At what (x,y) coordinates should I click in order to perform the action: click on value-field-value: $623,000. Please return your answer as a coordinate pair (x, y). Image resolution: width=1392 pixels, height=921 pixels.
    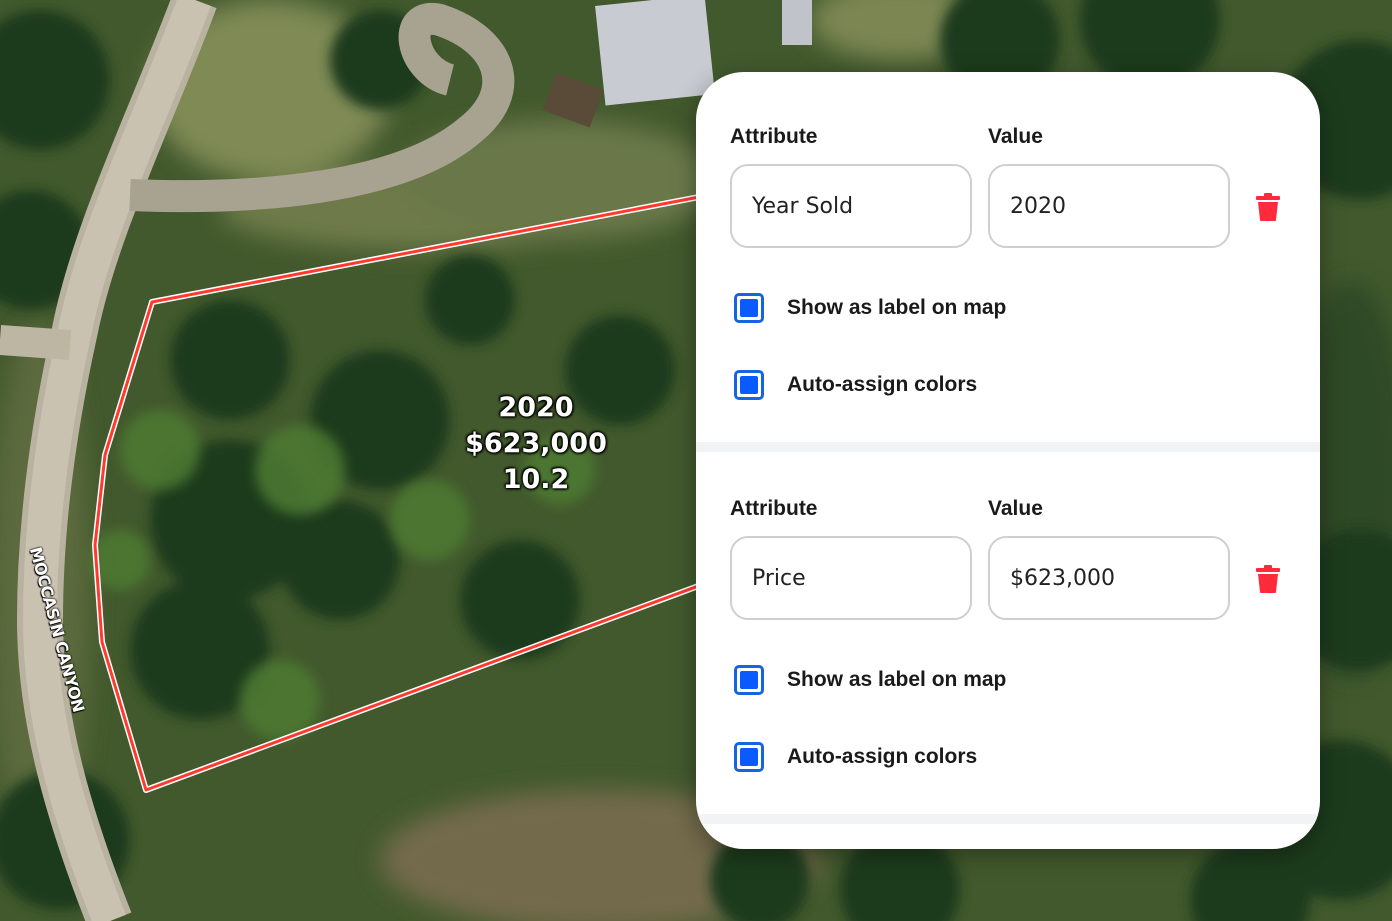
    Looking at the image, I should click on (1062, 578).